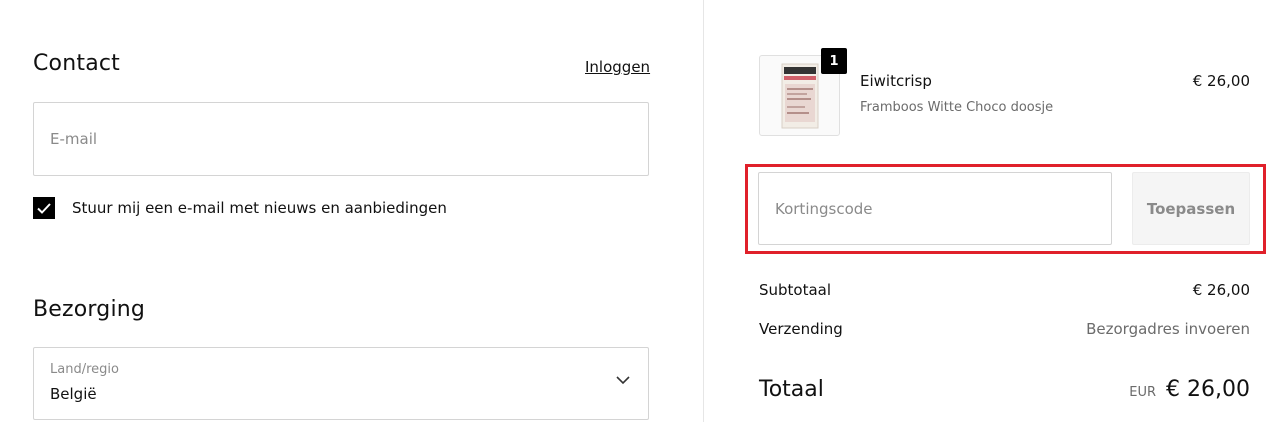 The height and width of the screenshot is (422, 1287). I want to click on chevron-down-icon, so click(623, 380).